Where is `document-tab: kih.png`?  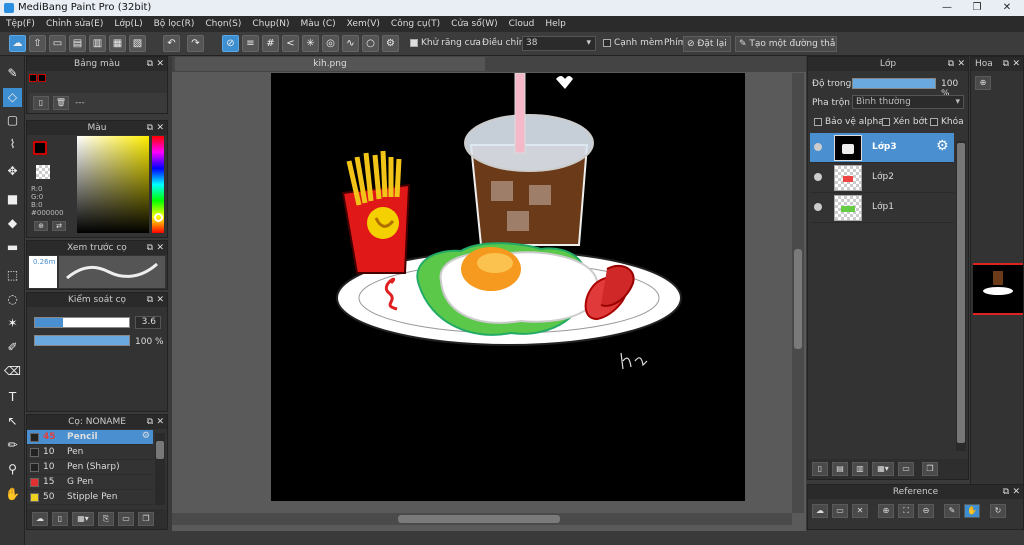 document-tab: kih.png is located at coordinates (330, 64).